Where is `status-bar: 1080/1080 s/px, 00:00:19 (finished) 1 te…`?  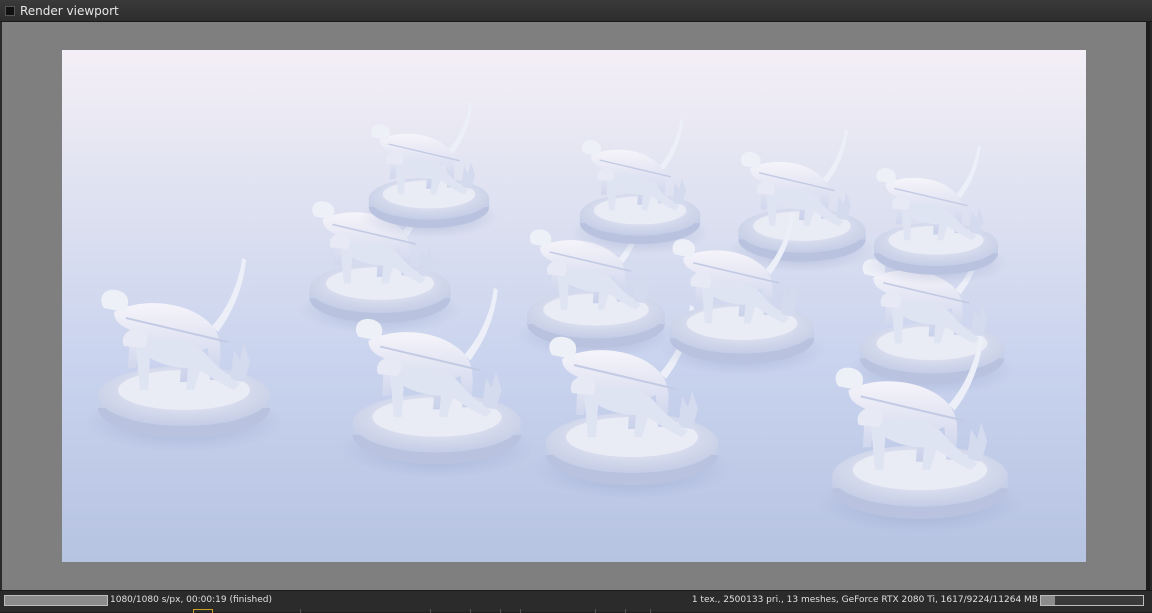 status-bar: 1080/1080 s/px, 00:00:19 (finished) 1 te… is located at coordinates (576, 601).